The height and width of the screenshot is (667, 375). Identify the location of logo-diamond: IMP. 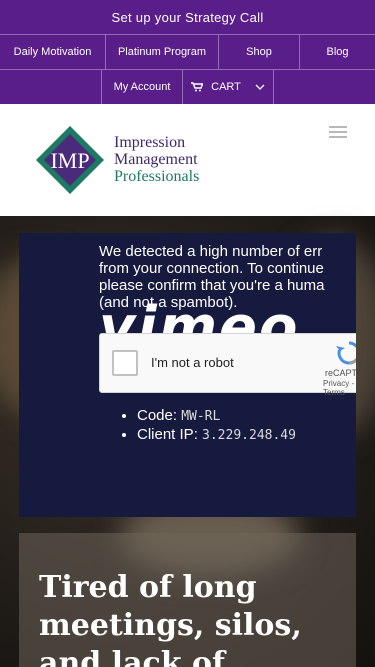
(70, 160).